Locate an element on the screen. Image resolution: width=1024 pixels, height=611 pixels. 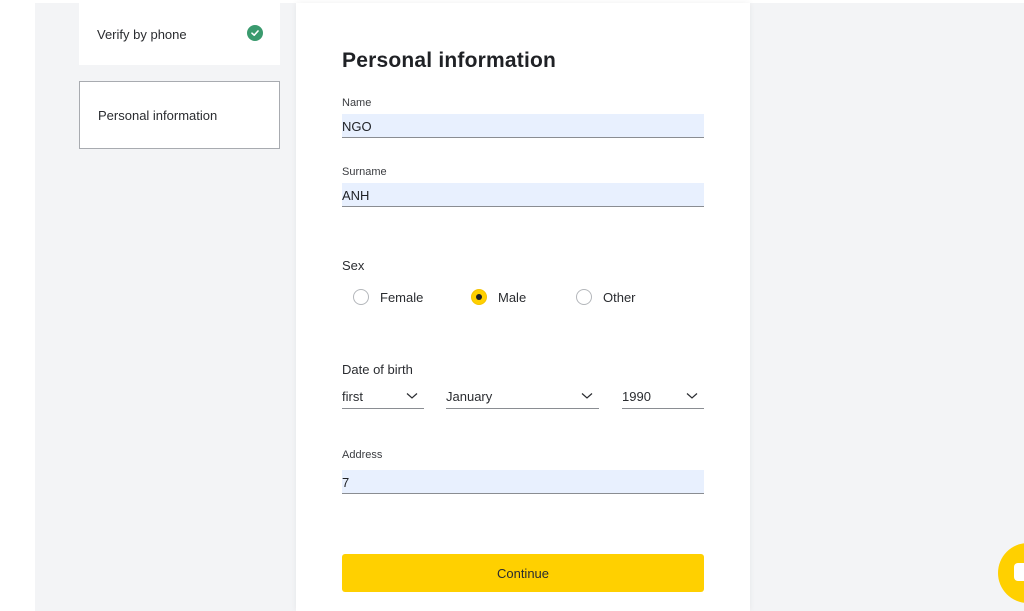
radio-female: Female is located at coordinates (388, 297).